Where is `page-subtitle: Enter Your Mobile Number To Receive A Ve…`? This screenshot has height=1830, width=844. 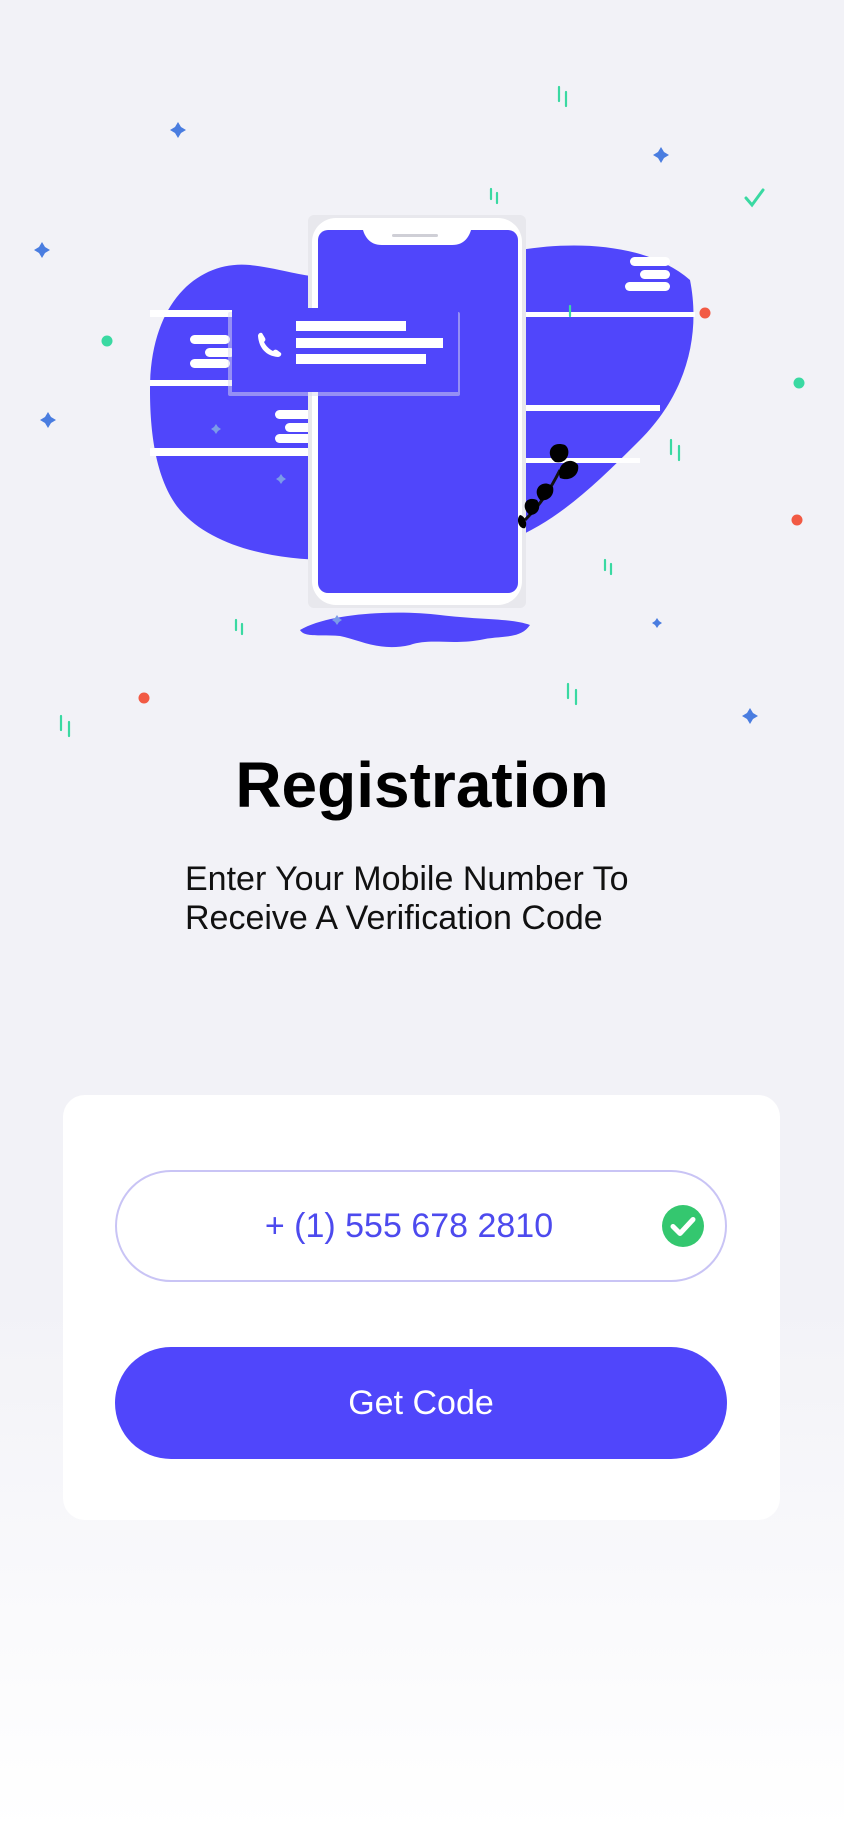 page-subtitle: Enter Your Mobile Number To Receive A Ve… is located at coordinates (445, 899).